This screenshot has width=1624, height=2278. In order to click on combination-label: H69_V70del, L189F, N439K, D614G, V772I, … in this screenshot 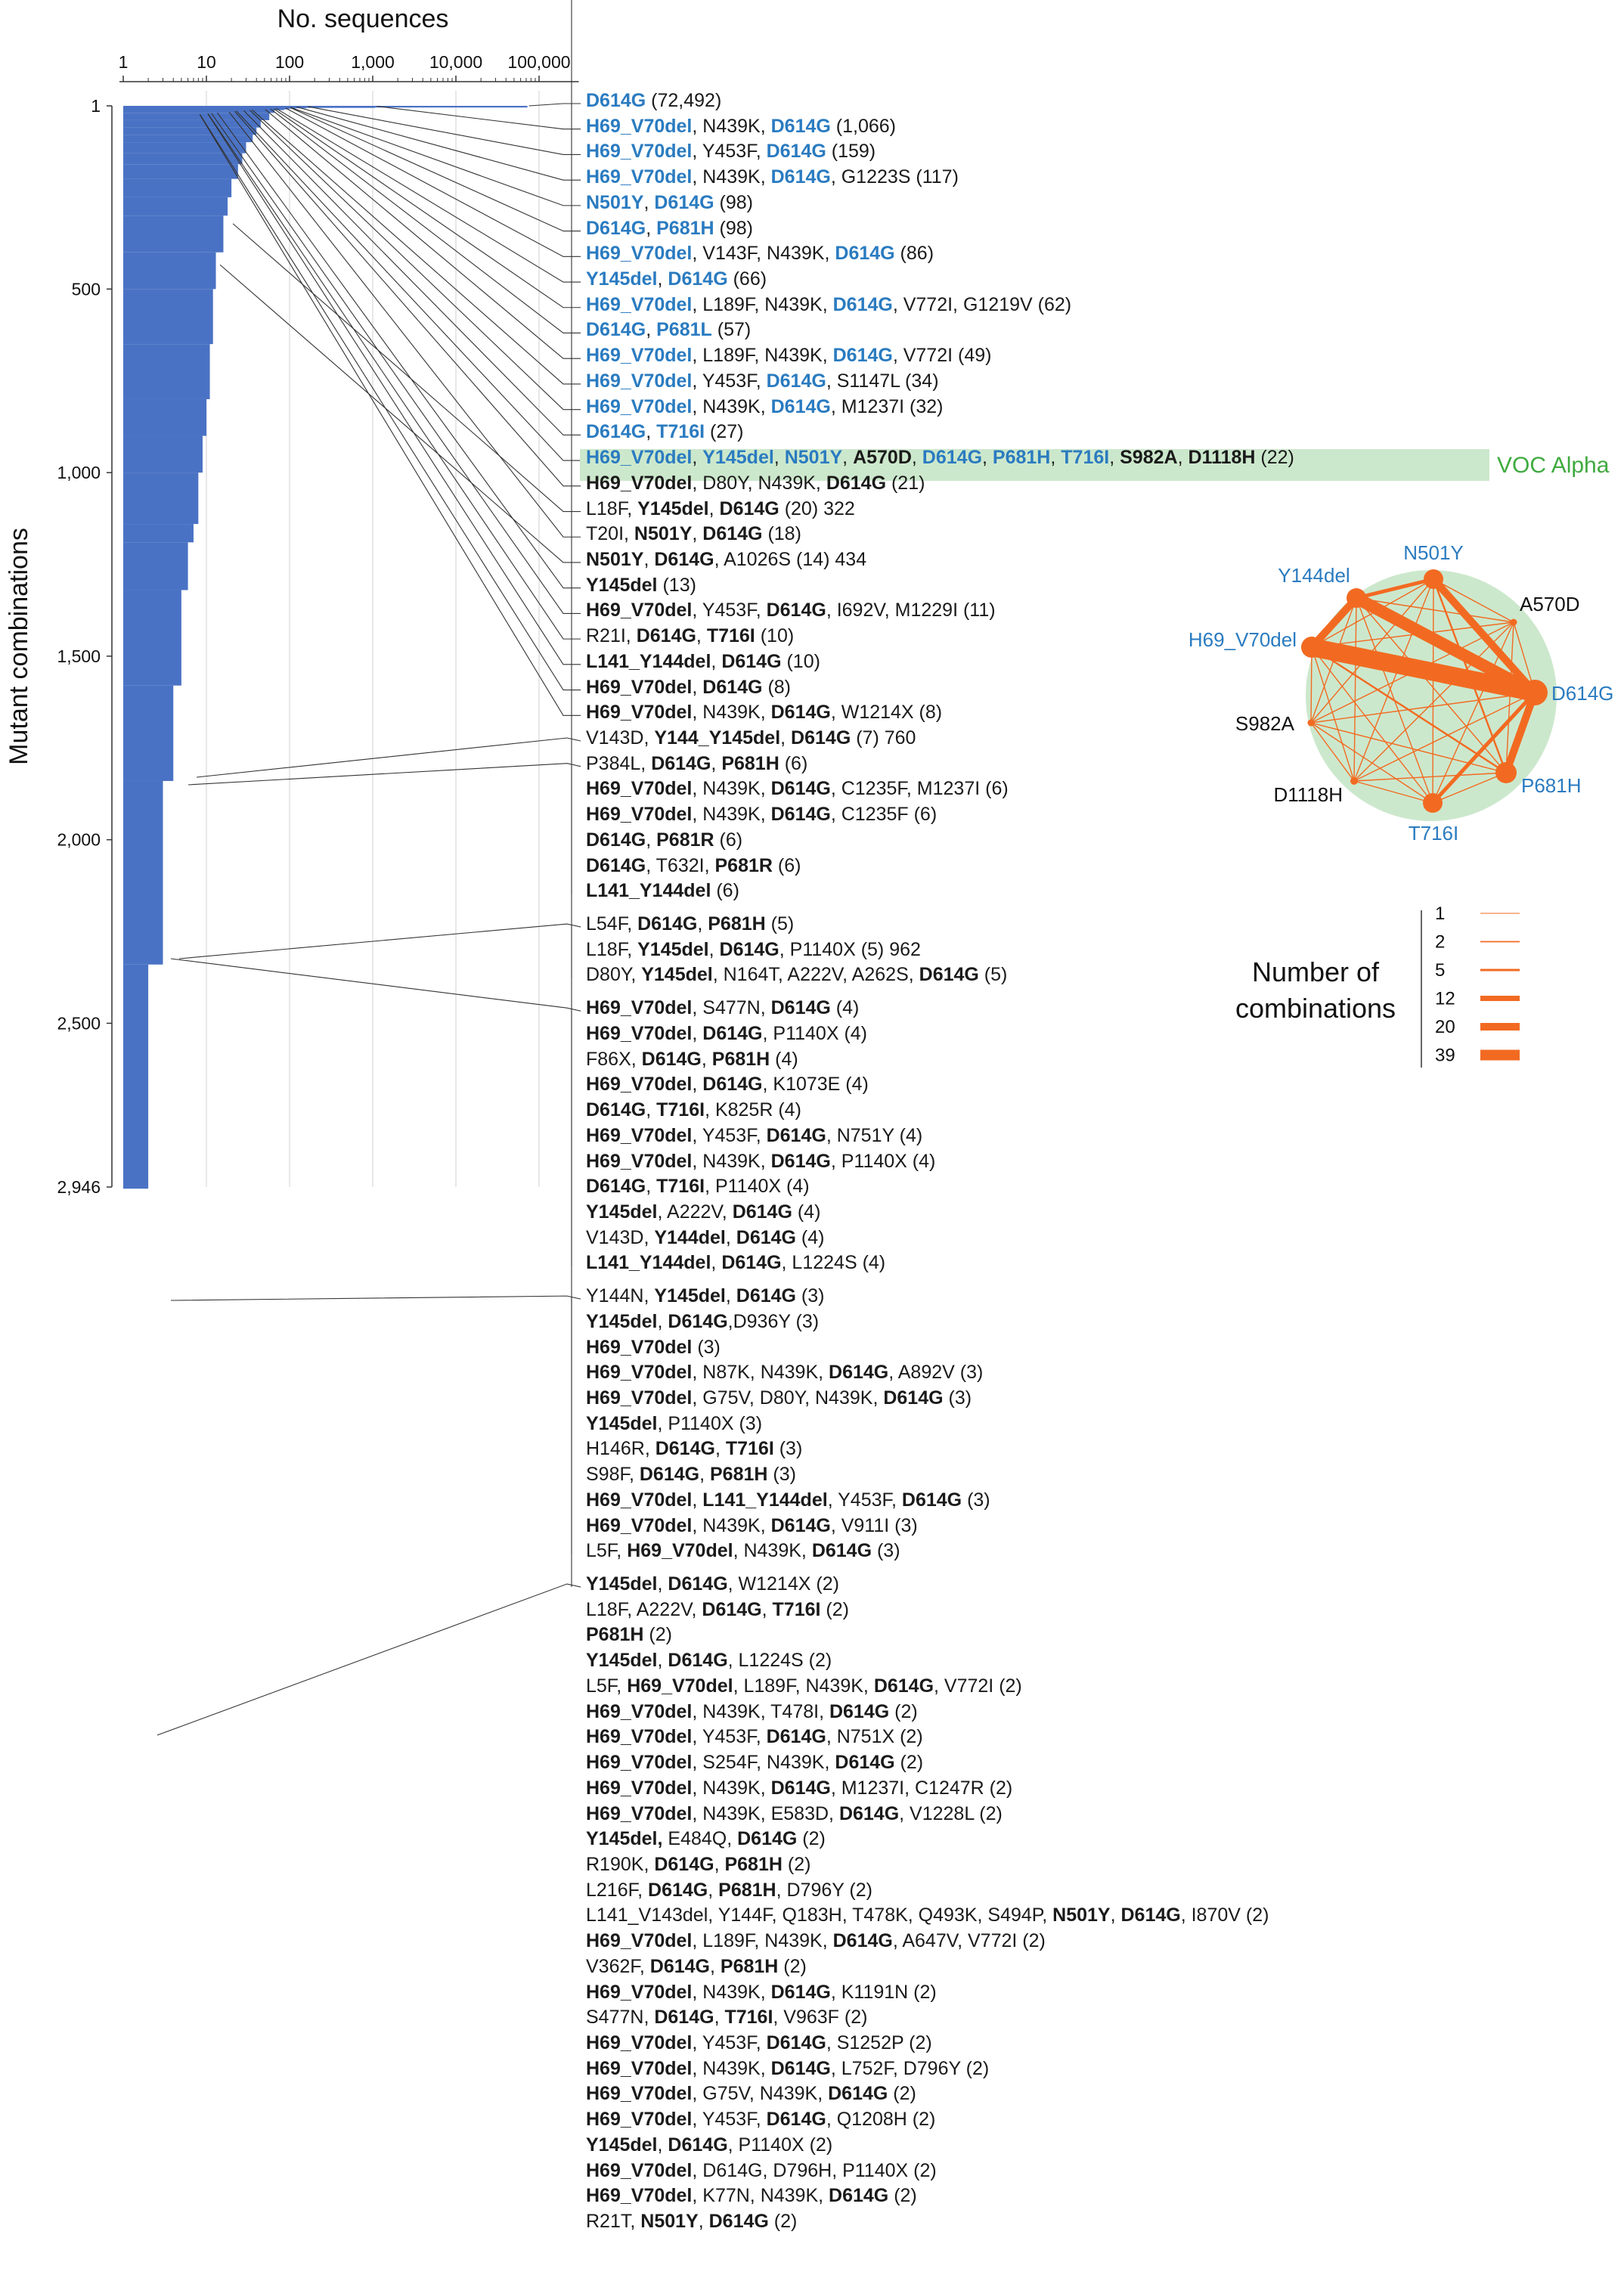, I will do `click(829, 304)`.